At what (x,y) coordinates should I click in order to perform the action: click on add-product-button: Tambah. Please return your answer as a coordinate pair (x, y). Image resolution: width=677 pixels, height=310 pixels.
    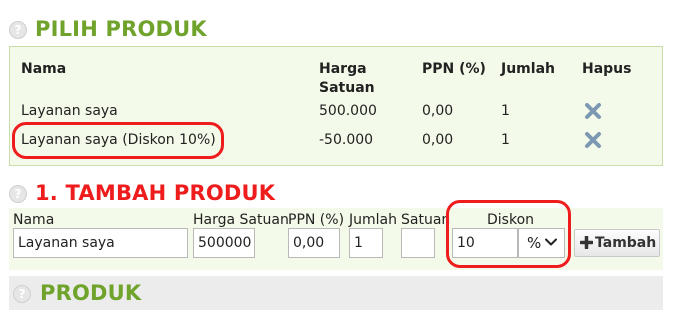
    Looking at the image, I should click on (617, 243).